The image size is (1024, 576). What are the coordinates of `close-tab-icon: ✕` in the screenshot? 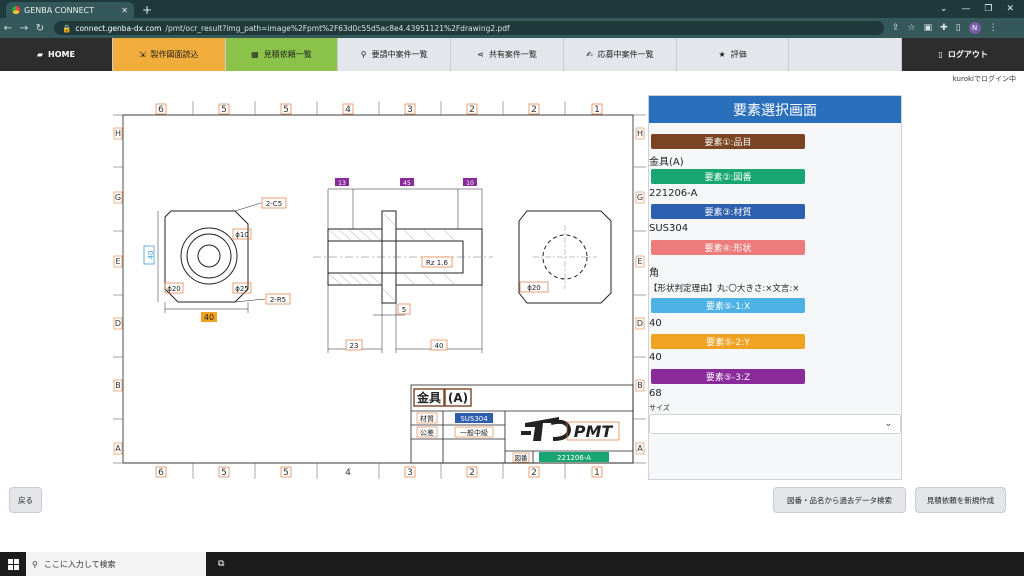 It's located at (124, 10).